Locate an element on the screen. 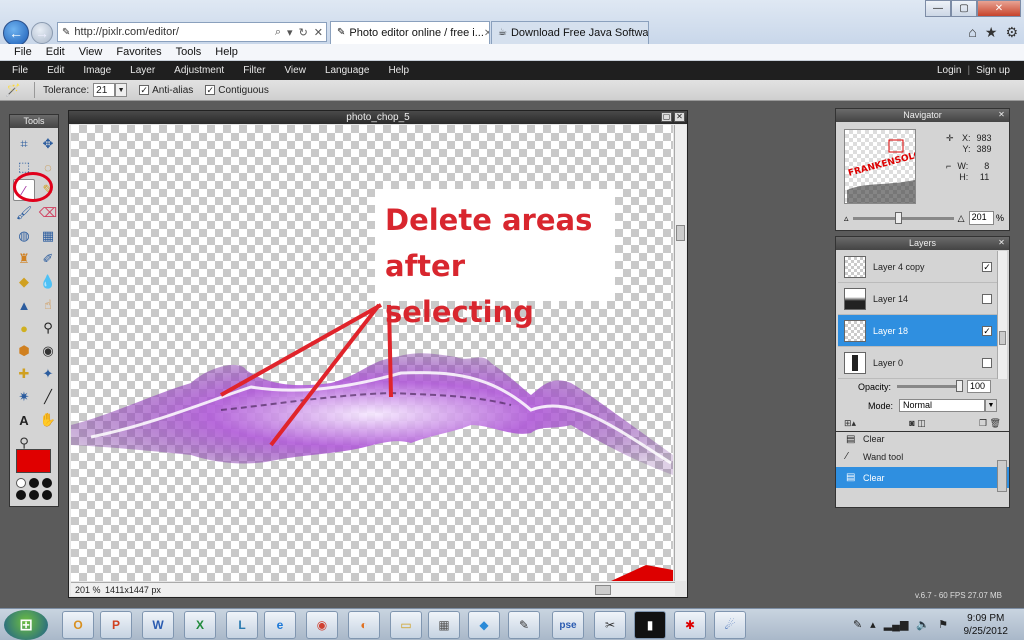 This screenshot has width=1024, height=640. address-bar: ✎ http://pixlr.com/editor/ ⌕ ▾ ↻ ✕ is located at coordinates (192, 32).